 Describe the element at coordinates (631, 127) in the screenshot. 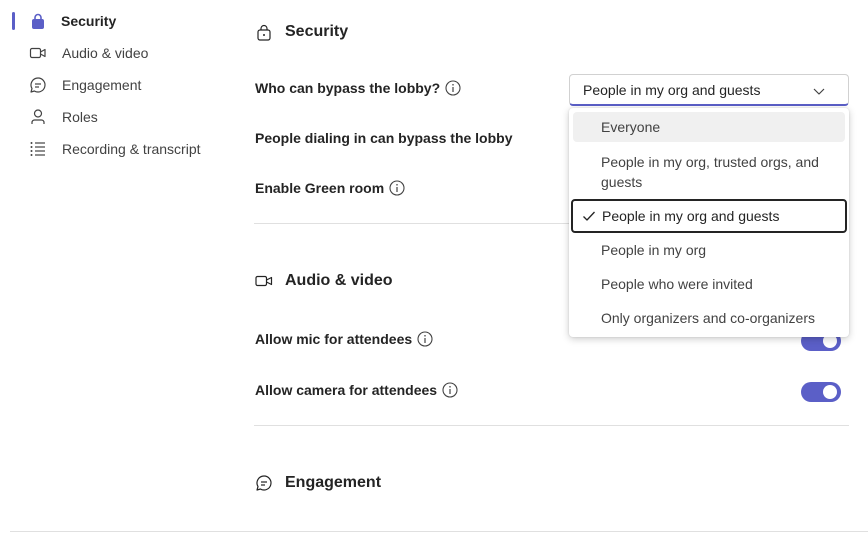

I see `option-label: Everyone` at that location.